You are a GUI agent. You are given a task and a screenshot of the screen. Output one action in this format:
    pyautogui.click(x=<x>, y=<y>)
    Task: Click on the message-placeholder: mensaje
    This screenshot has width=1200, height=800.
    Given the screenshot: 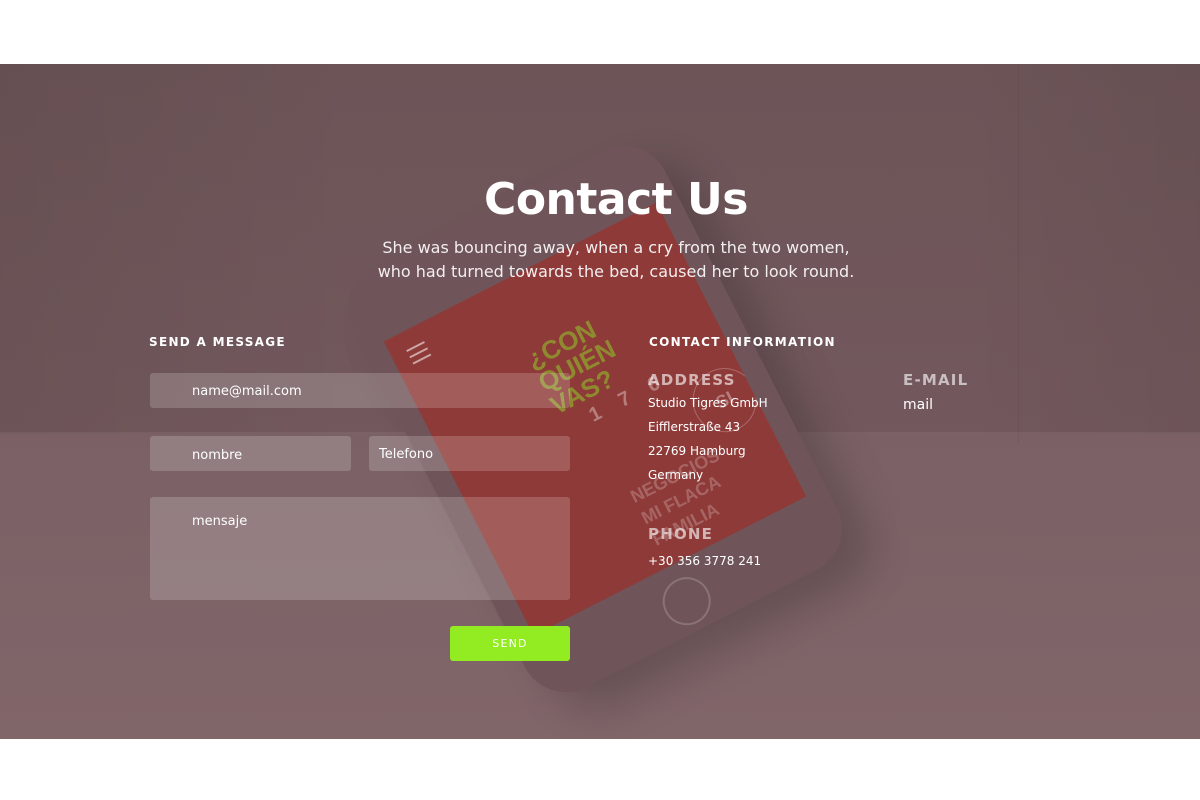 What is the action you would take?
    pyautogui.click(x=220, y=521)
    